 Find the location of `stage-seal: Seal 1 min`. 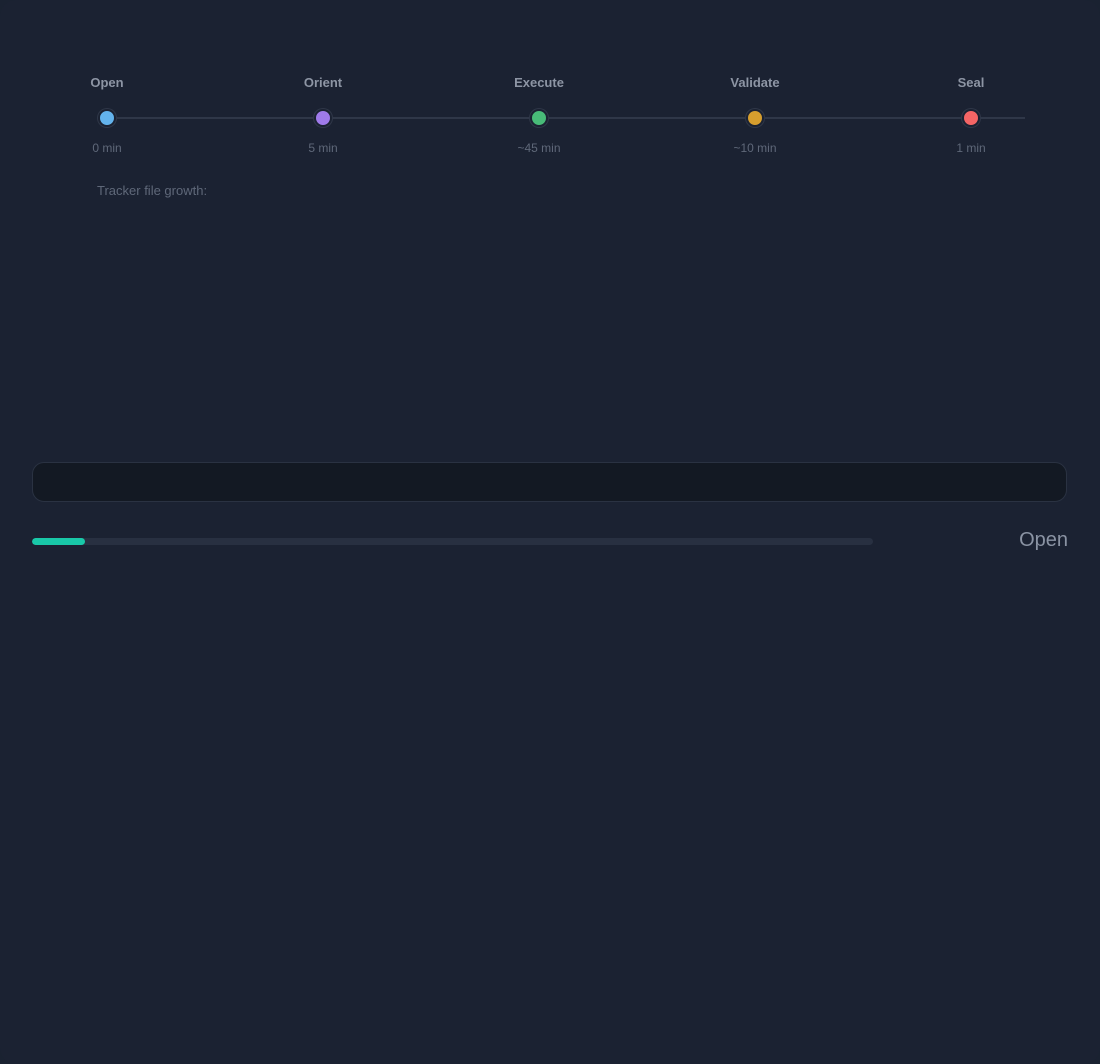

stage-seal: Seal 1 min is located at coordinates (971, 85).